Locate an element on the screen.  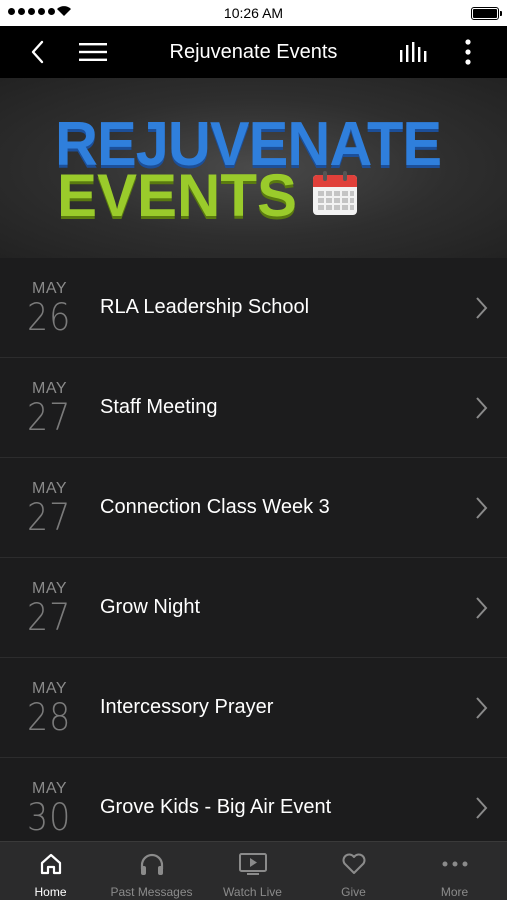
event-title: Grove Kids - Big Air Event is located at coordinates (216, 807).